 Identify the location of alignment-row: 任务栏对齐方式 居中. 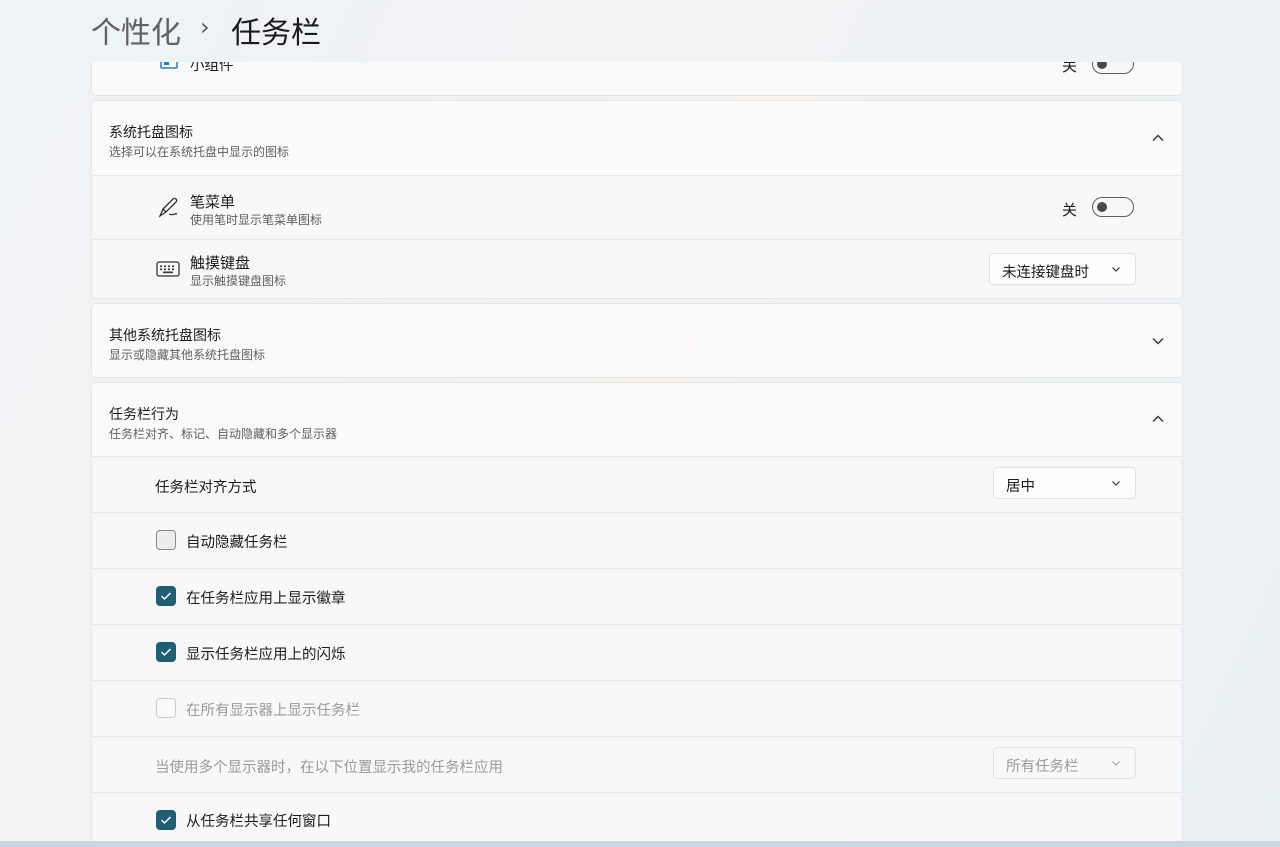
(637, 484).